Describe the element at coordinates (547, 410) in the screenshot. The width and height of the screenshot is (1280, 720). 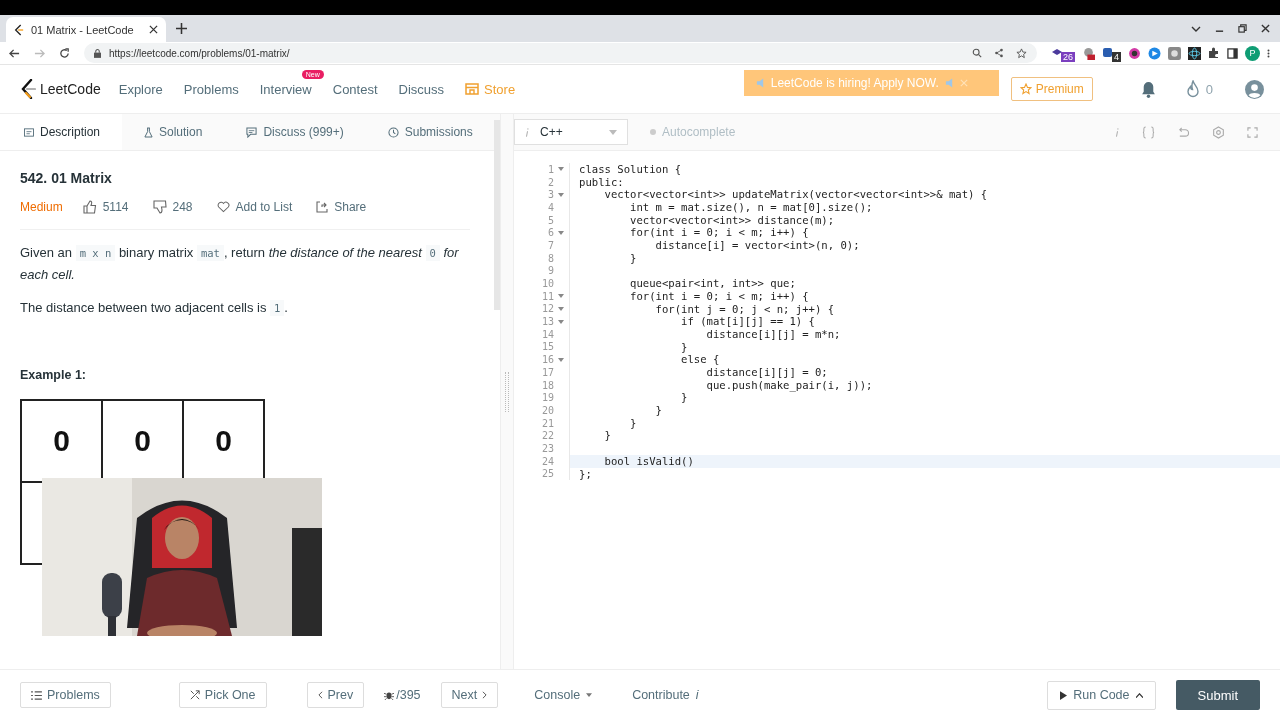
I see `line-number: 20` at that location.